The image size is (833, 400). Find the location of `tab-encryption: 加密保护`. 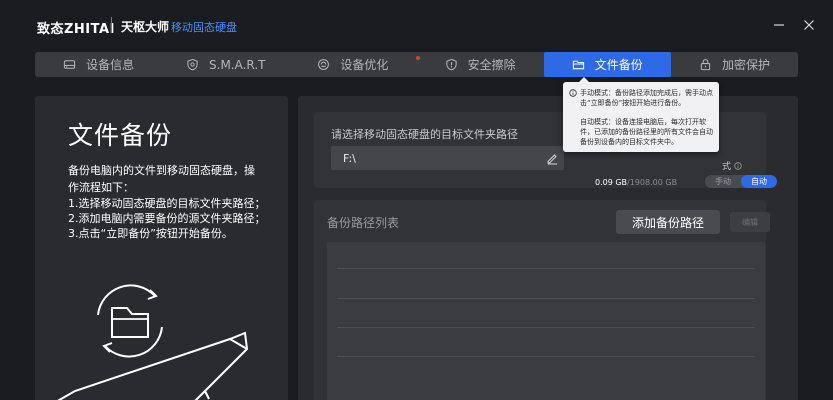

tab-encryption: 加密保护 is located at coordinates (734, 64).